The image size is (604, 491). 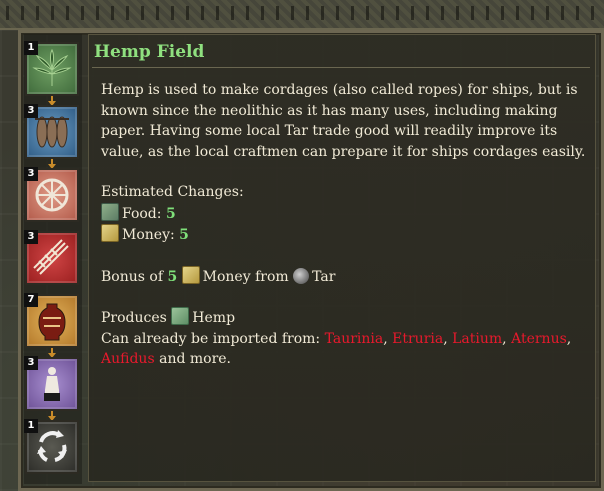 I want to click on chain-slot-wheel: 3, so click(x=51, y=194).